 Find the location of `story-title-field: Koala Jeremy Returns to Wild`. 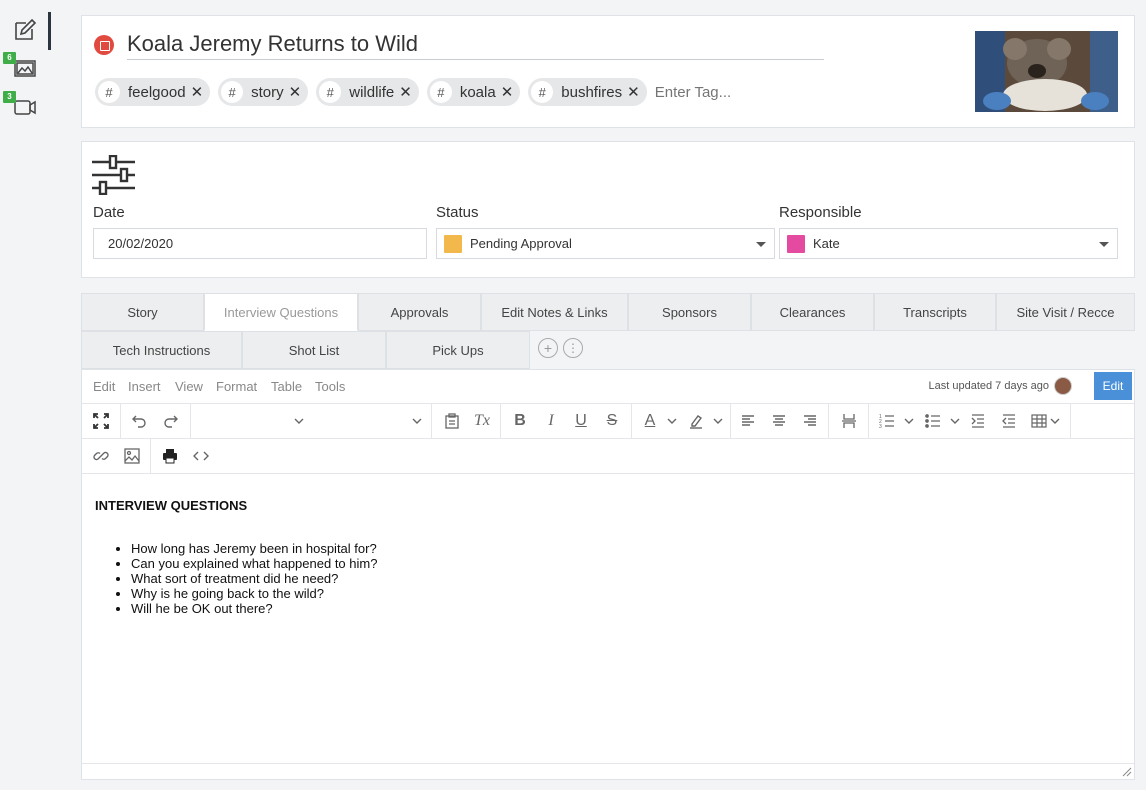

story-title-field: Koala Jeremy Returns to Wild is located at coordinates (475, 45).